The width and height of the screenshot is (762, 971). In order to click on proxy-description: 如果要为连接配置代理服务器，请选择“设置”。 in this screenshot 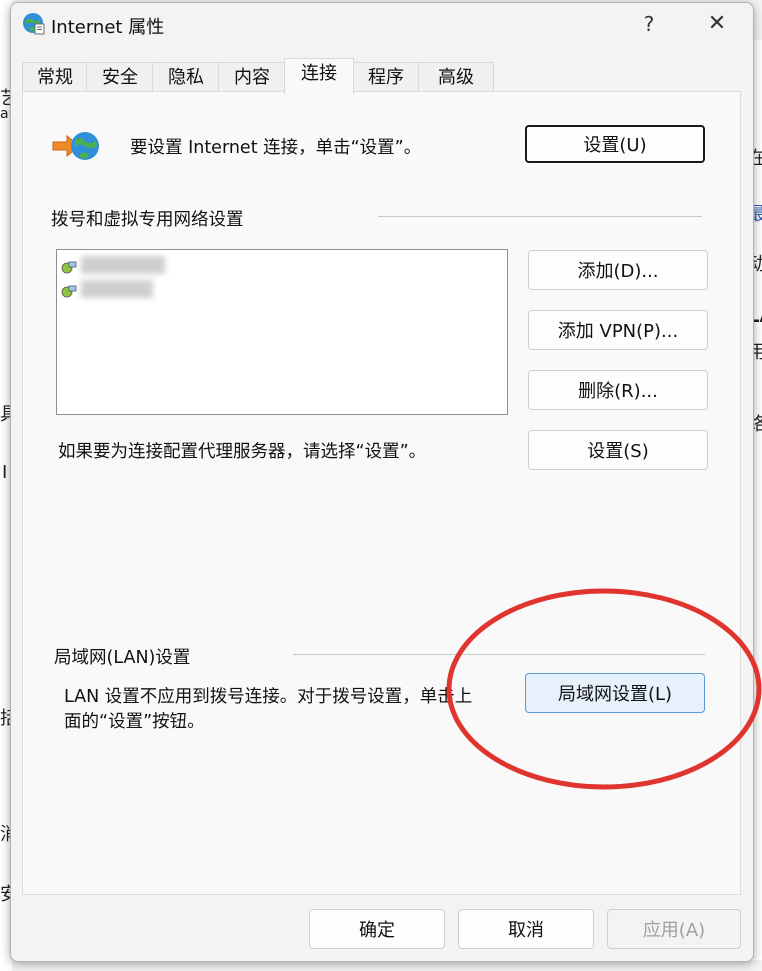, I will do `click(242, 452)`.